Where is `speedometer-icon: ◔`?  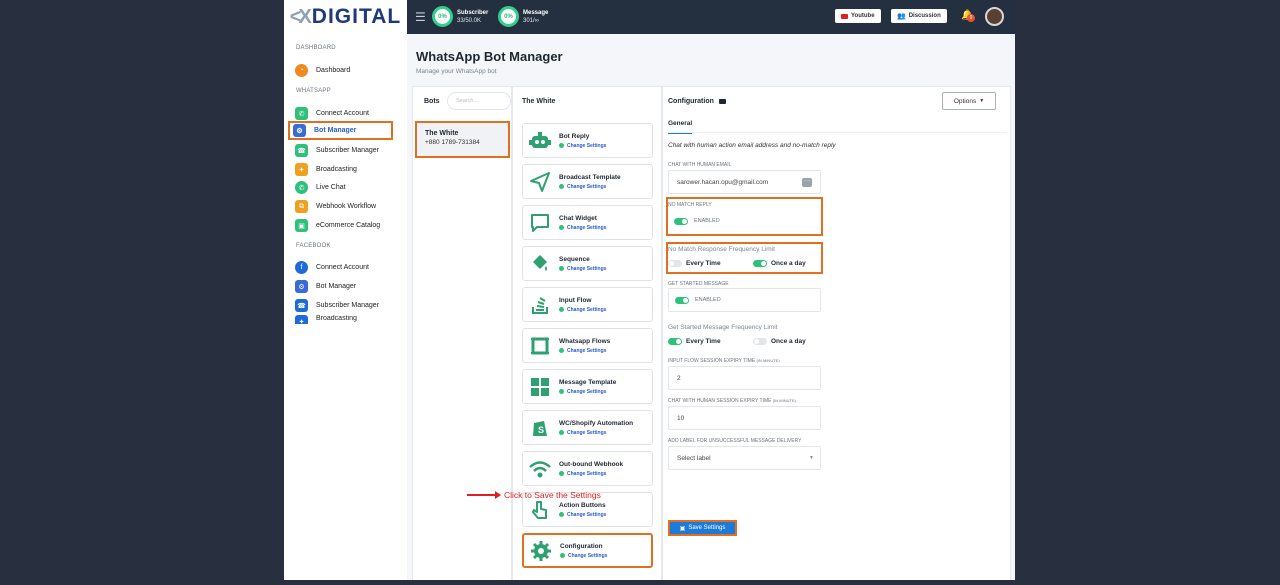 speedometer-icon: ◔ is located at coordinates (301, 70).